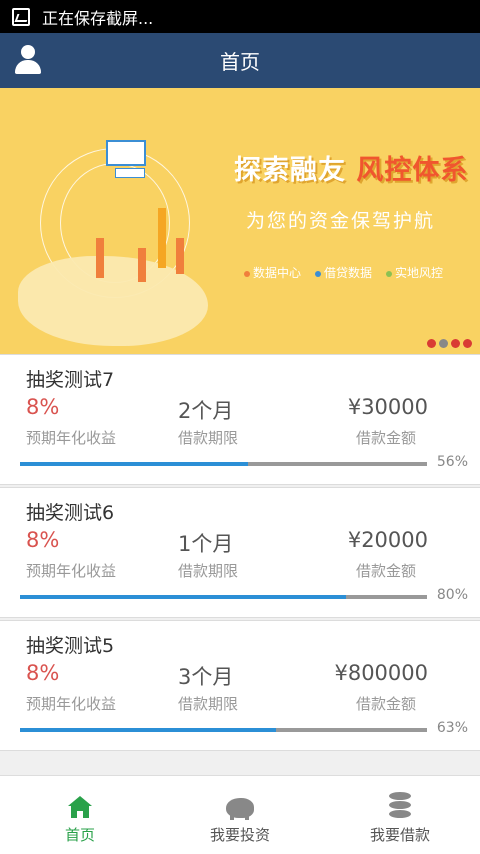  What do you see at coordinates (28, 60) in the screenshot?
I see `user-icon` at bounding box center [28, 60].